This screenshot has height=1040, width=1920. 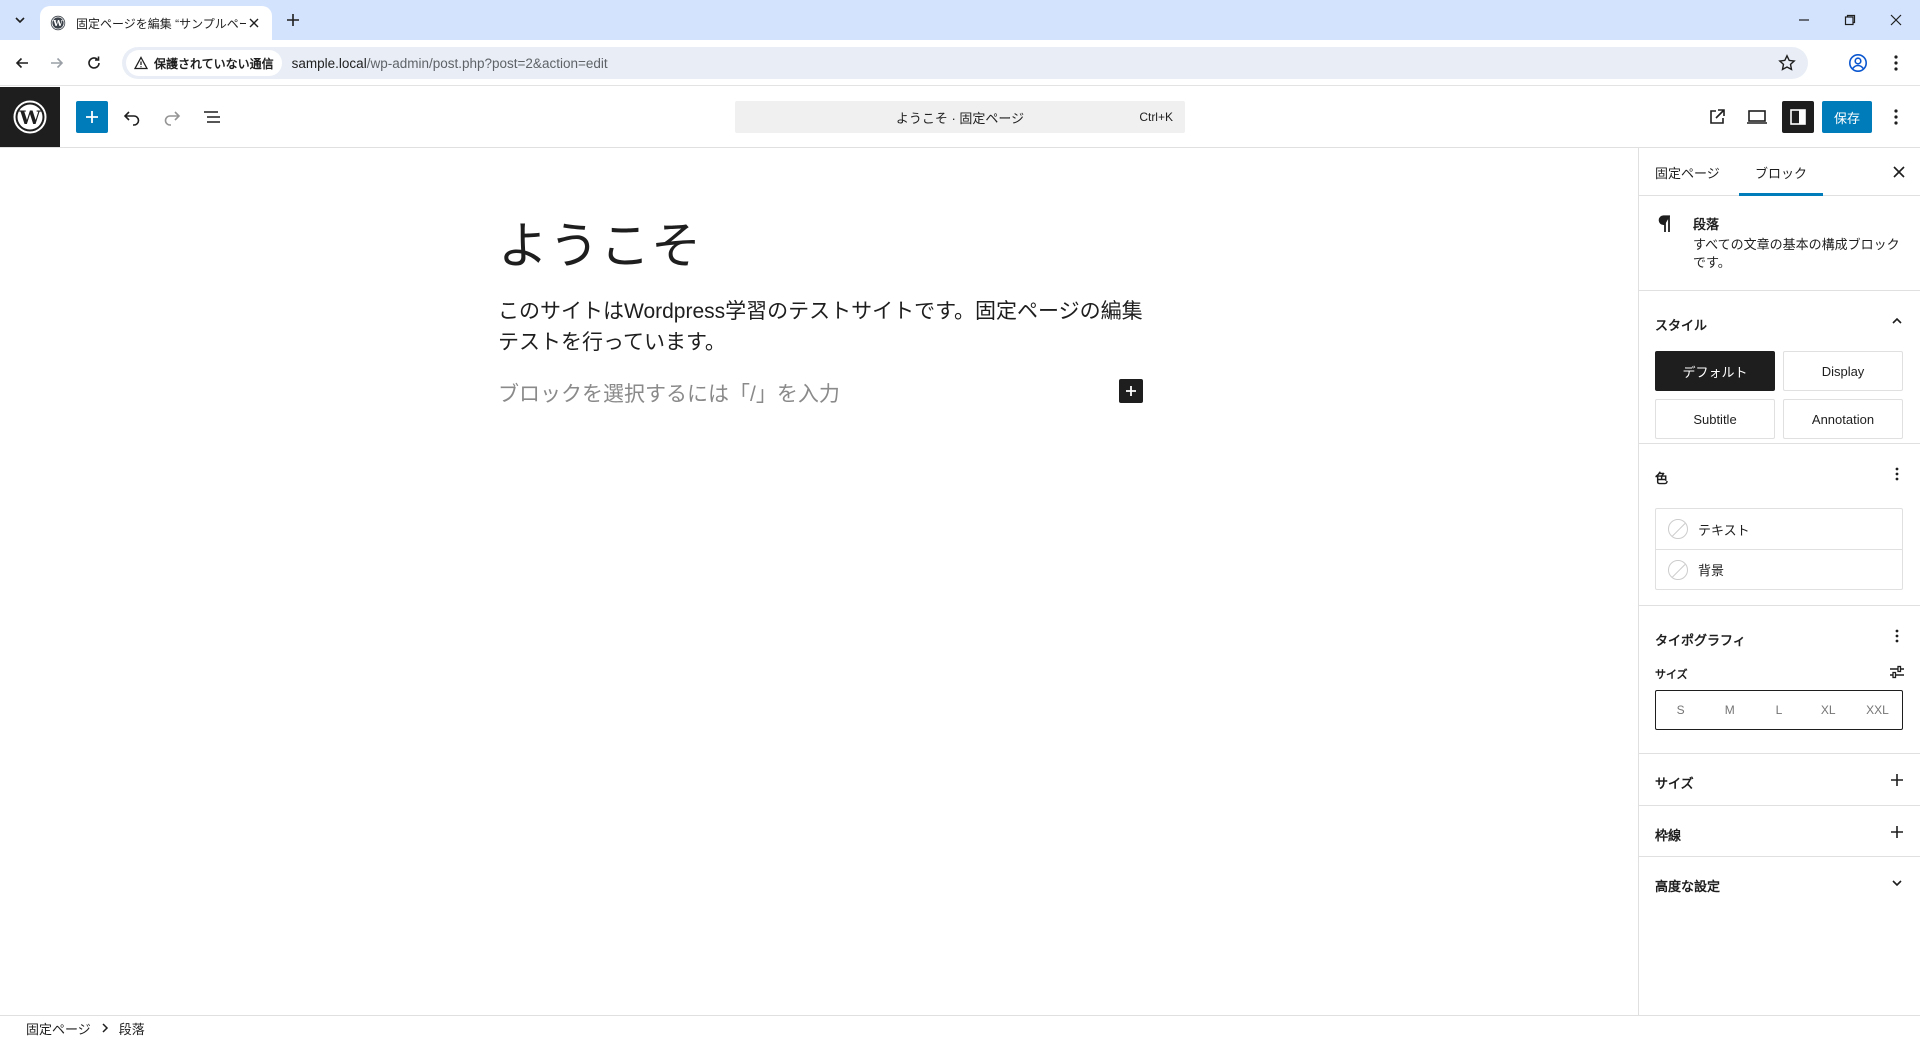 I want to click on new-tab-button, so click(x=293, y=20).